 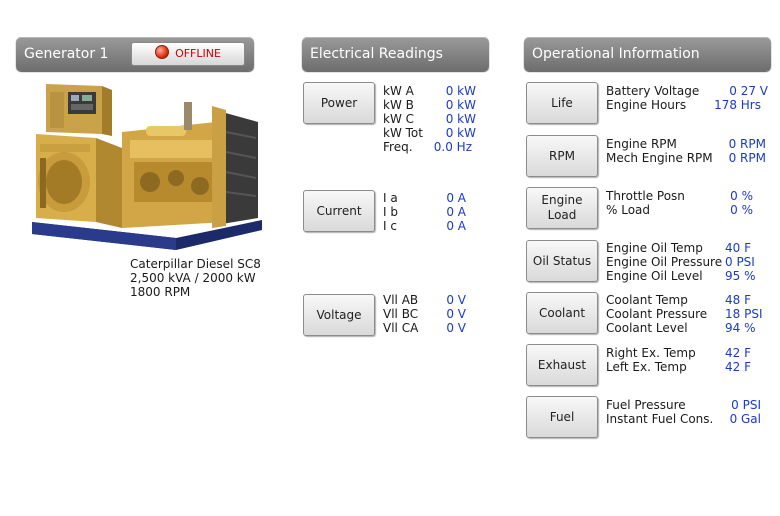 I want to click on reading-label: Right Ex. Temp, so click(x=651, y=353).